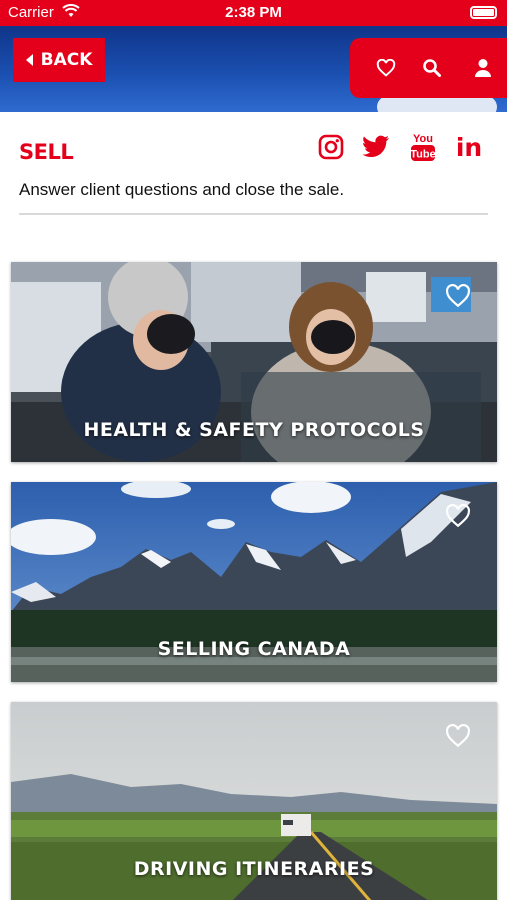  I want to click on status-time: 2:38 PM, so click(253, 12).